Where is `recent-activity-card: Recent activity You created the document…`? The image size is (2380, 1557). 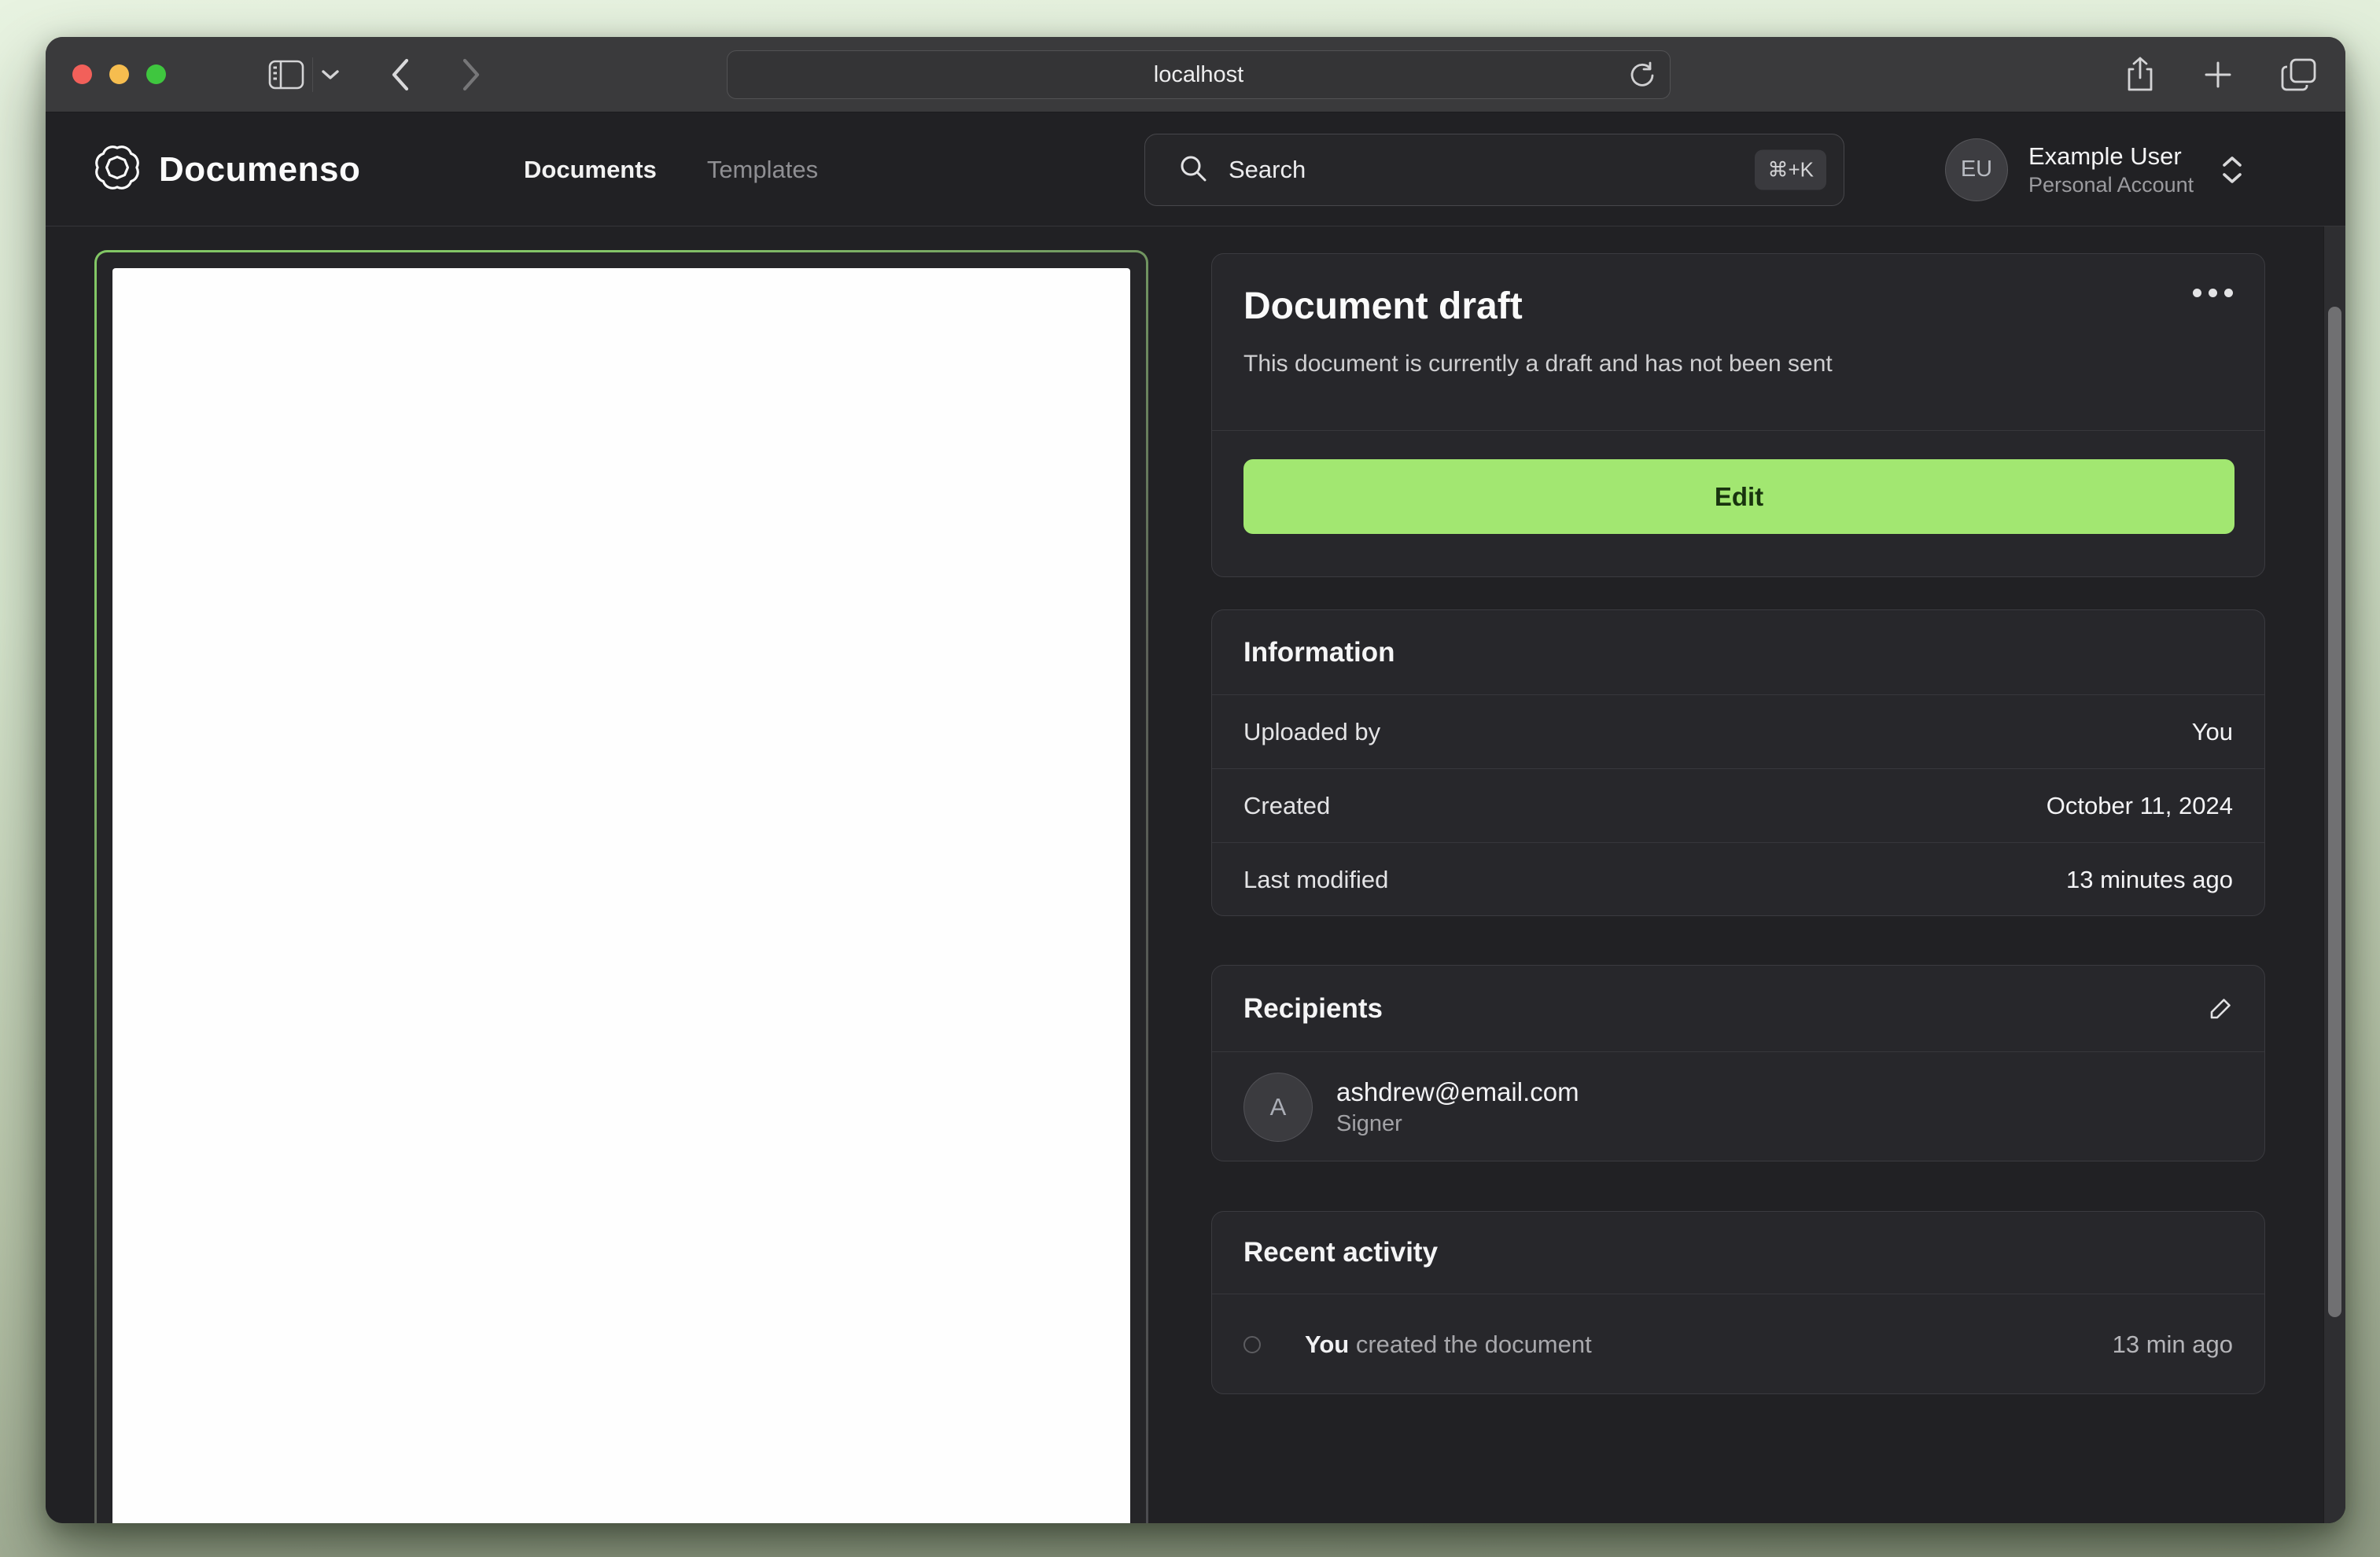 recent-activity-card: Recent activity You created the document… is located at coordinates (1738, 1303).